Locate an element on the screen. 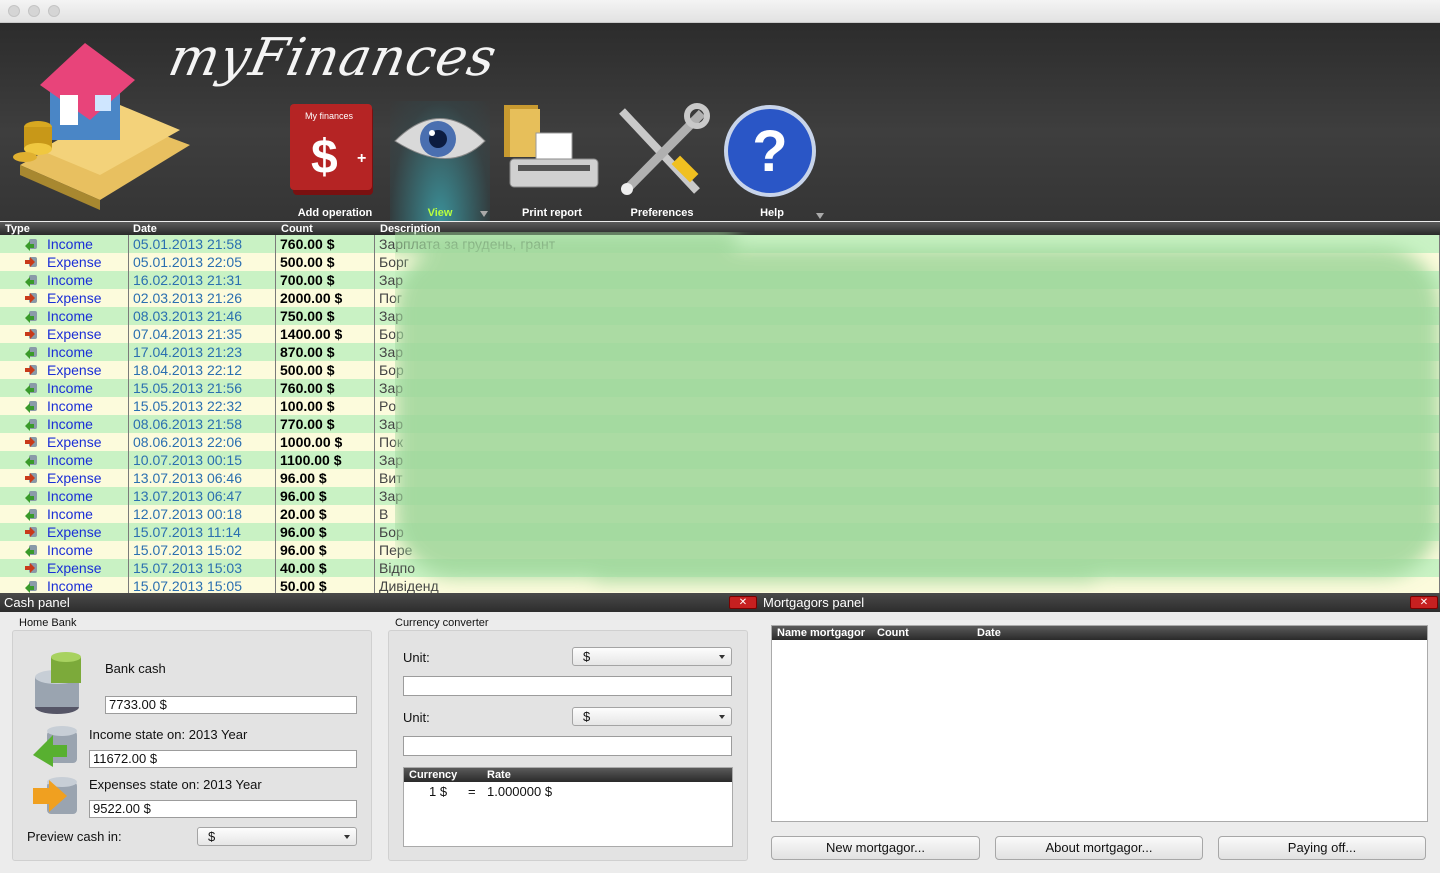  rates-rate-header: Rate is located at coordinates (499, 775).